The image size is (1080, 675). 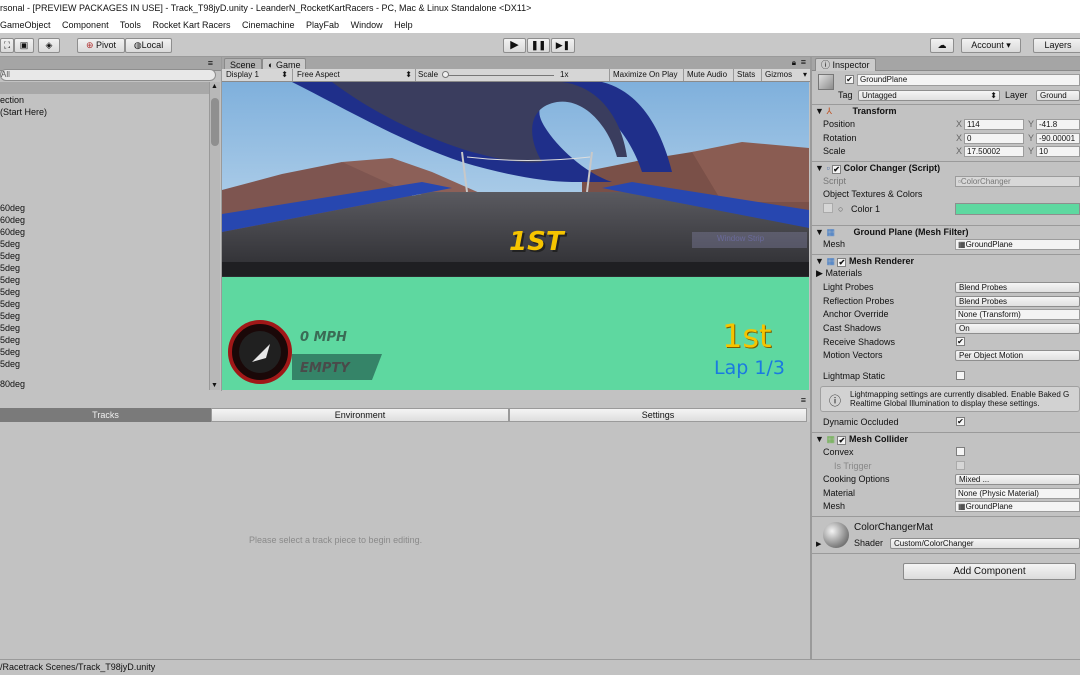 I want to click on aspect-dropdown: Free Aspect ⬍, so click(x=352, y=75).